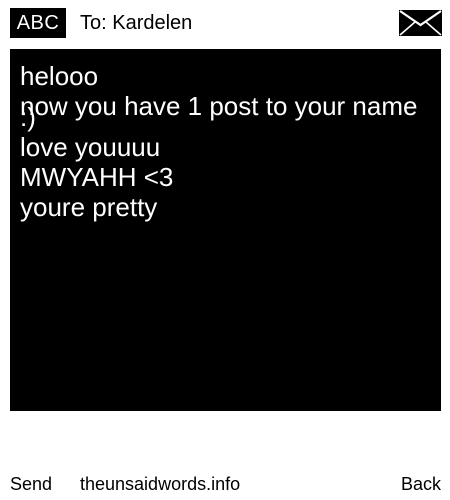  I want to click on recipient-label: To: Kardelen, so click(136, 23).